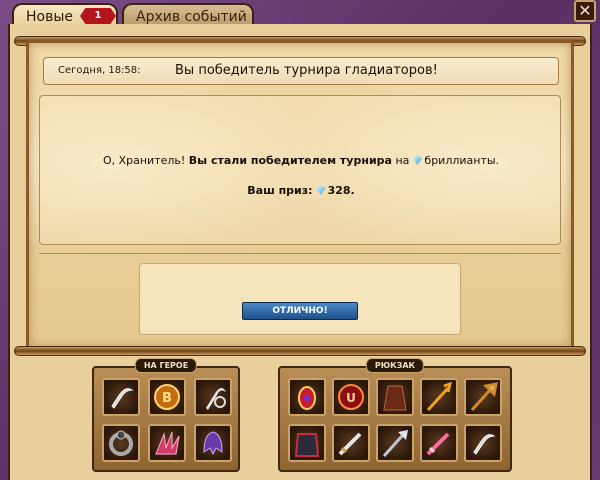 The image size is (600, 480). What do you see at coordinates (99, 70) in the screenshot?
I see `message-time: Сегодня, 18:58:` at bounding box center [99, 70].